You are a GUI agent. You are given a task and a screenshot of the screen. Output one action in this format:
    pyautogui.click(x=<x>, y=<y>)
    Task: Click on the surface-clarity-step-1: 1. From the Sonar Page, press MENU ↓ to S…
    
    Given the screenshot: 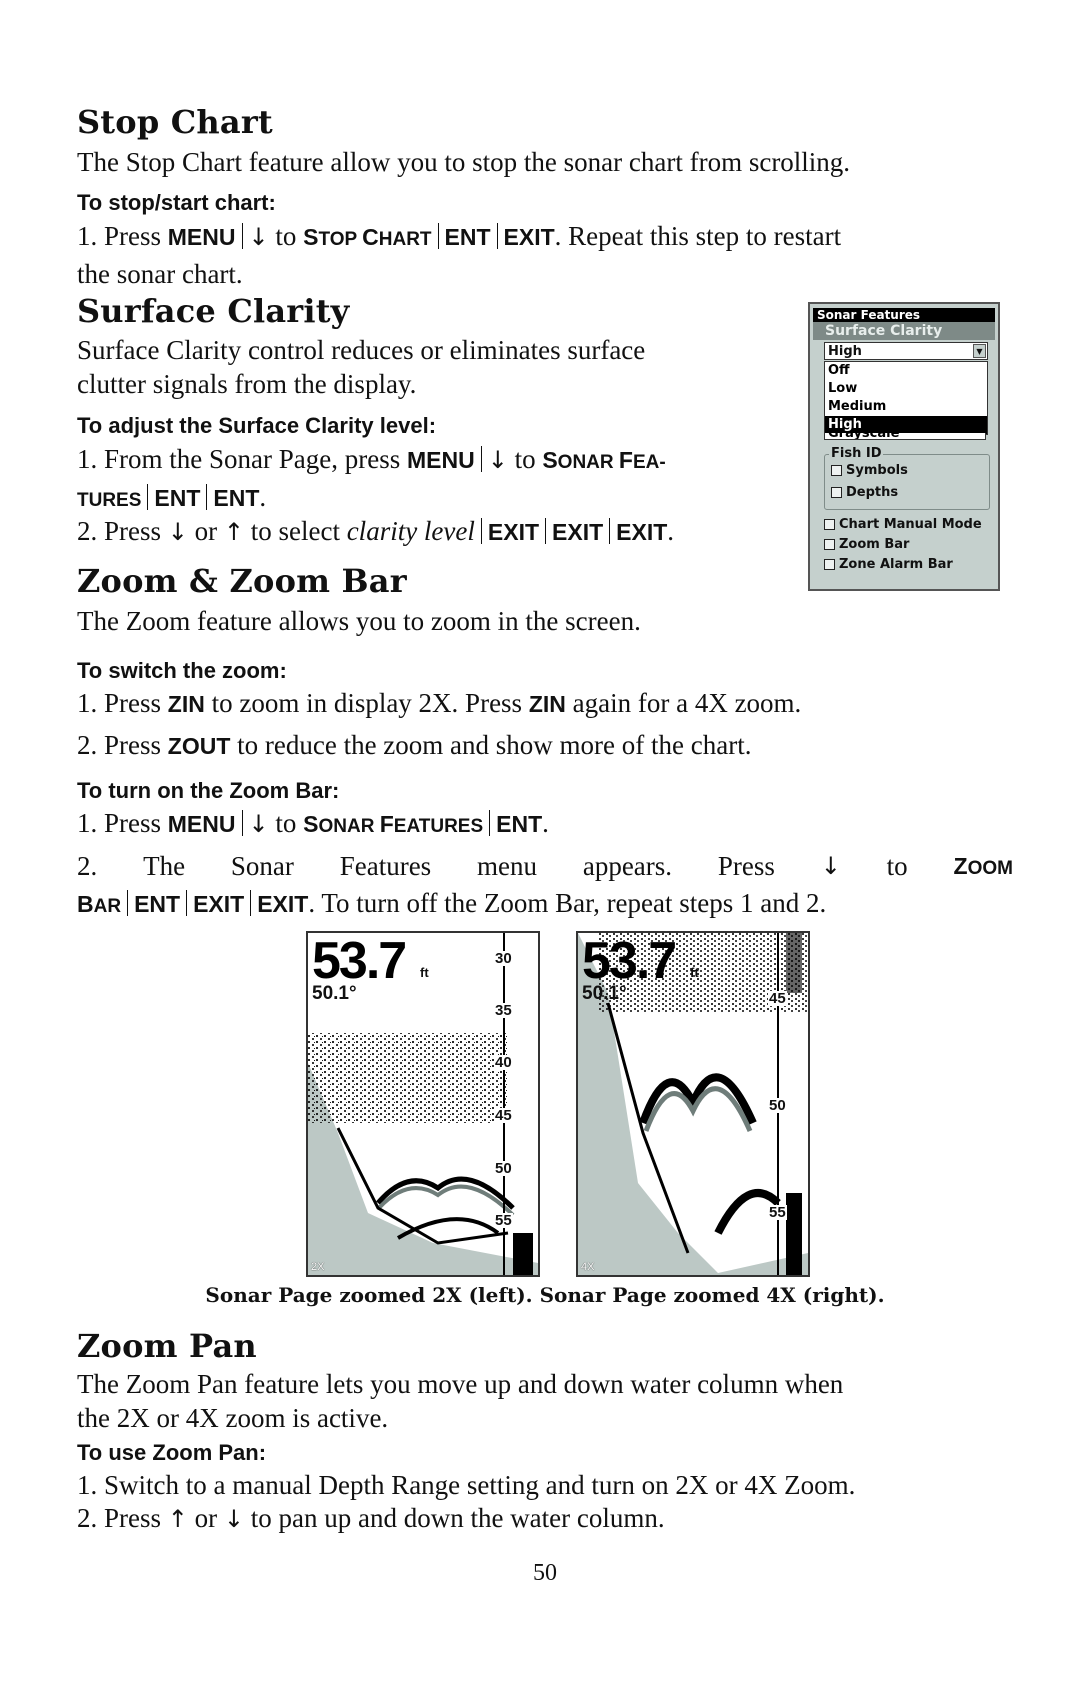 What is the action you would take?
    pyautogui.click(x=371, y=478)
    